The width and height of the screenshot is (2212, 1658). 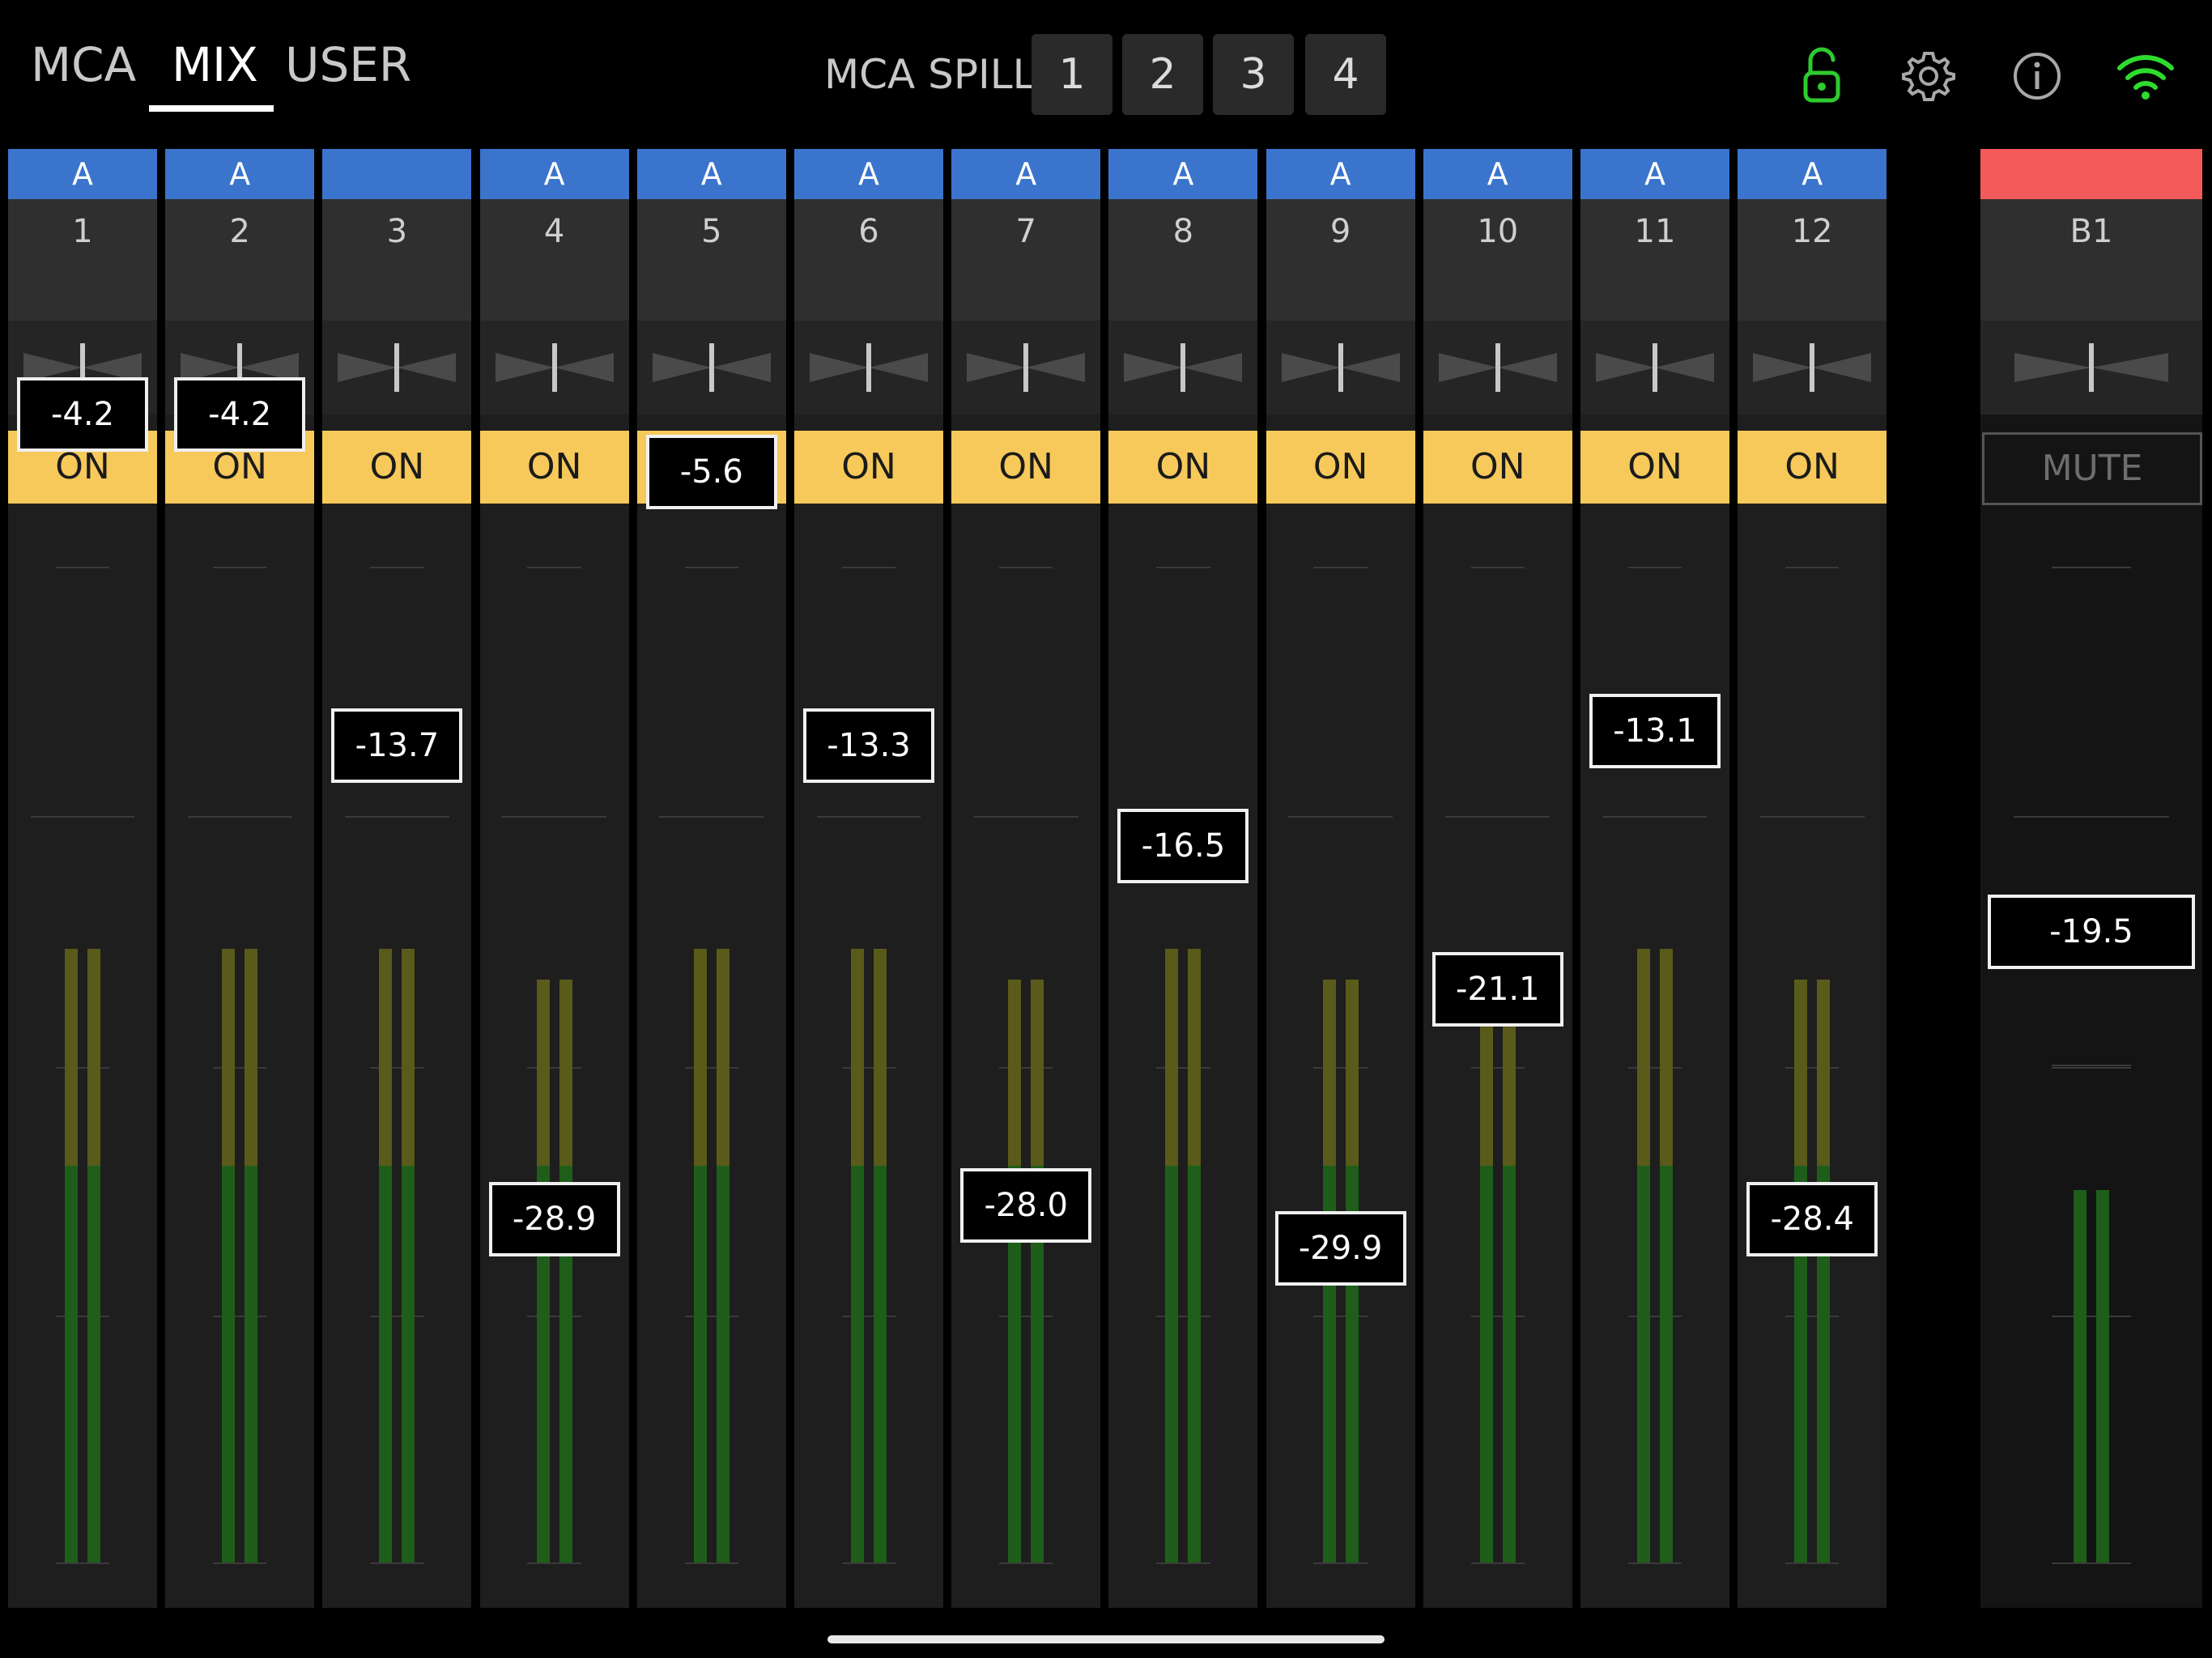 What do you see at coordinates (2091, 260) in the screenshot?
I see `master-name: B1` at bounding box center [2091, 260].